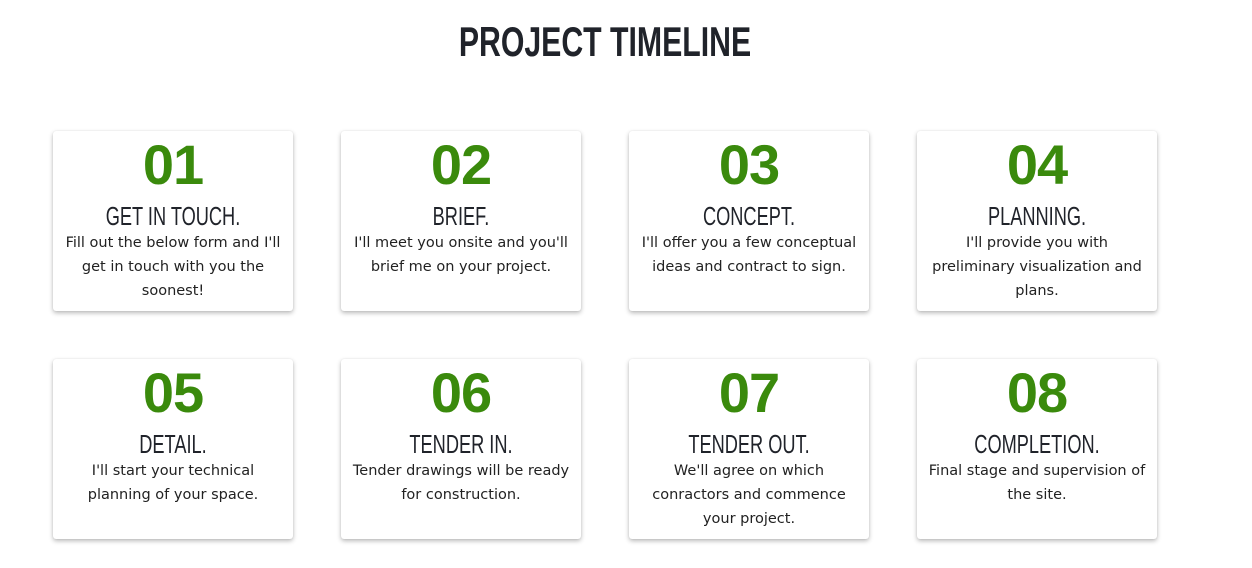 Image resolution: width=1252 pixels, height=568 pixels. I want to click on step-number: 05, so click(173, 392).